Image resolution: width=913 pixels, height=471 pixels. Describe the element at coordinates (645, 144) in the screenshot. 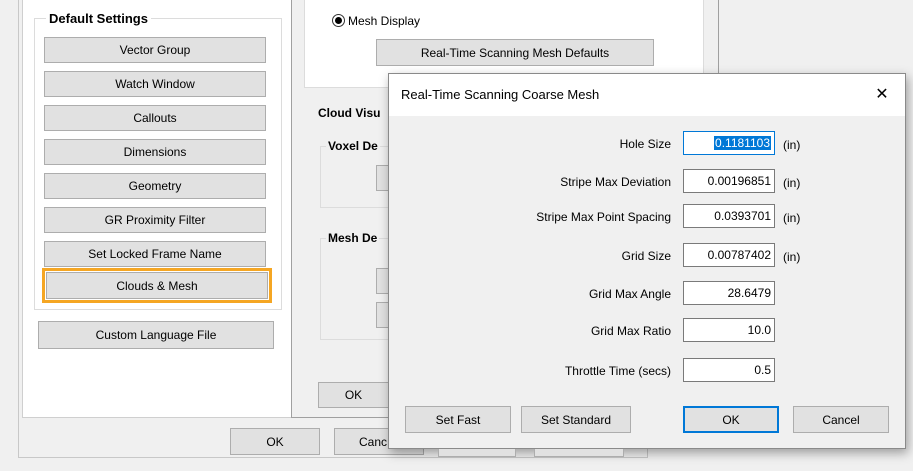

I see `hole-size-label: Hole Size` at that location.